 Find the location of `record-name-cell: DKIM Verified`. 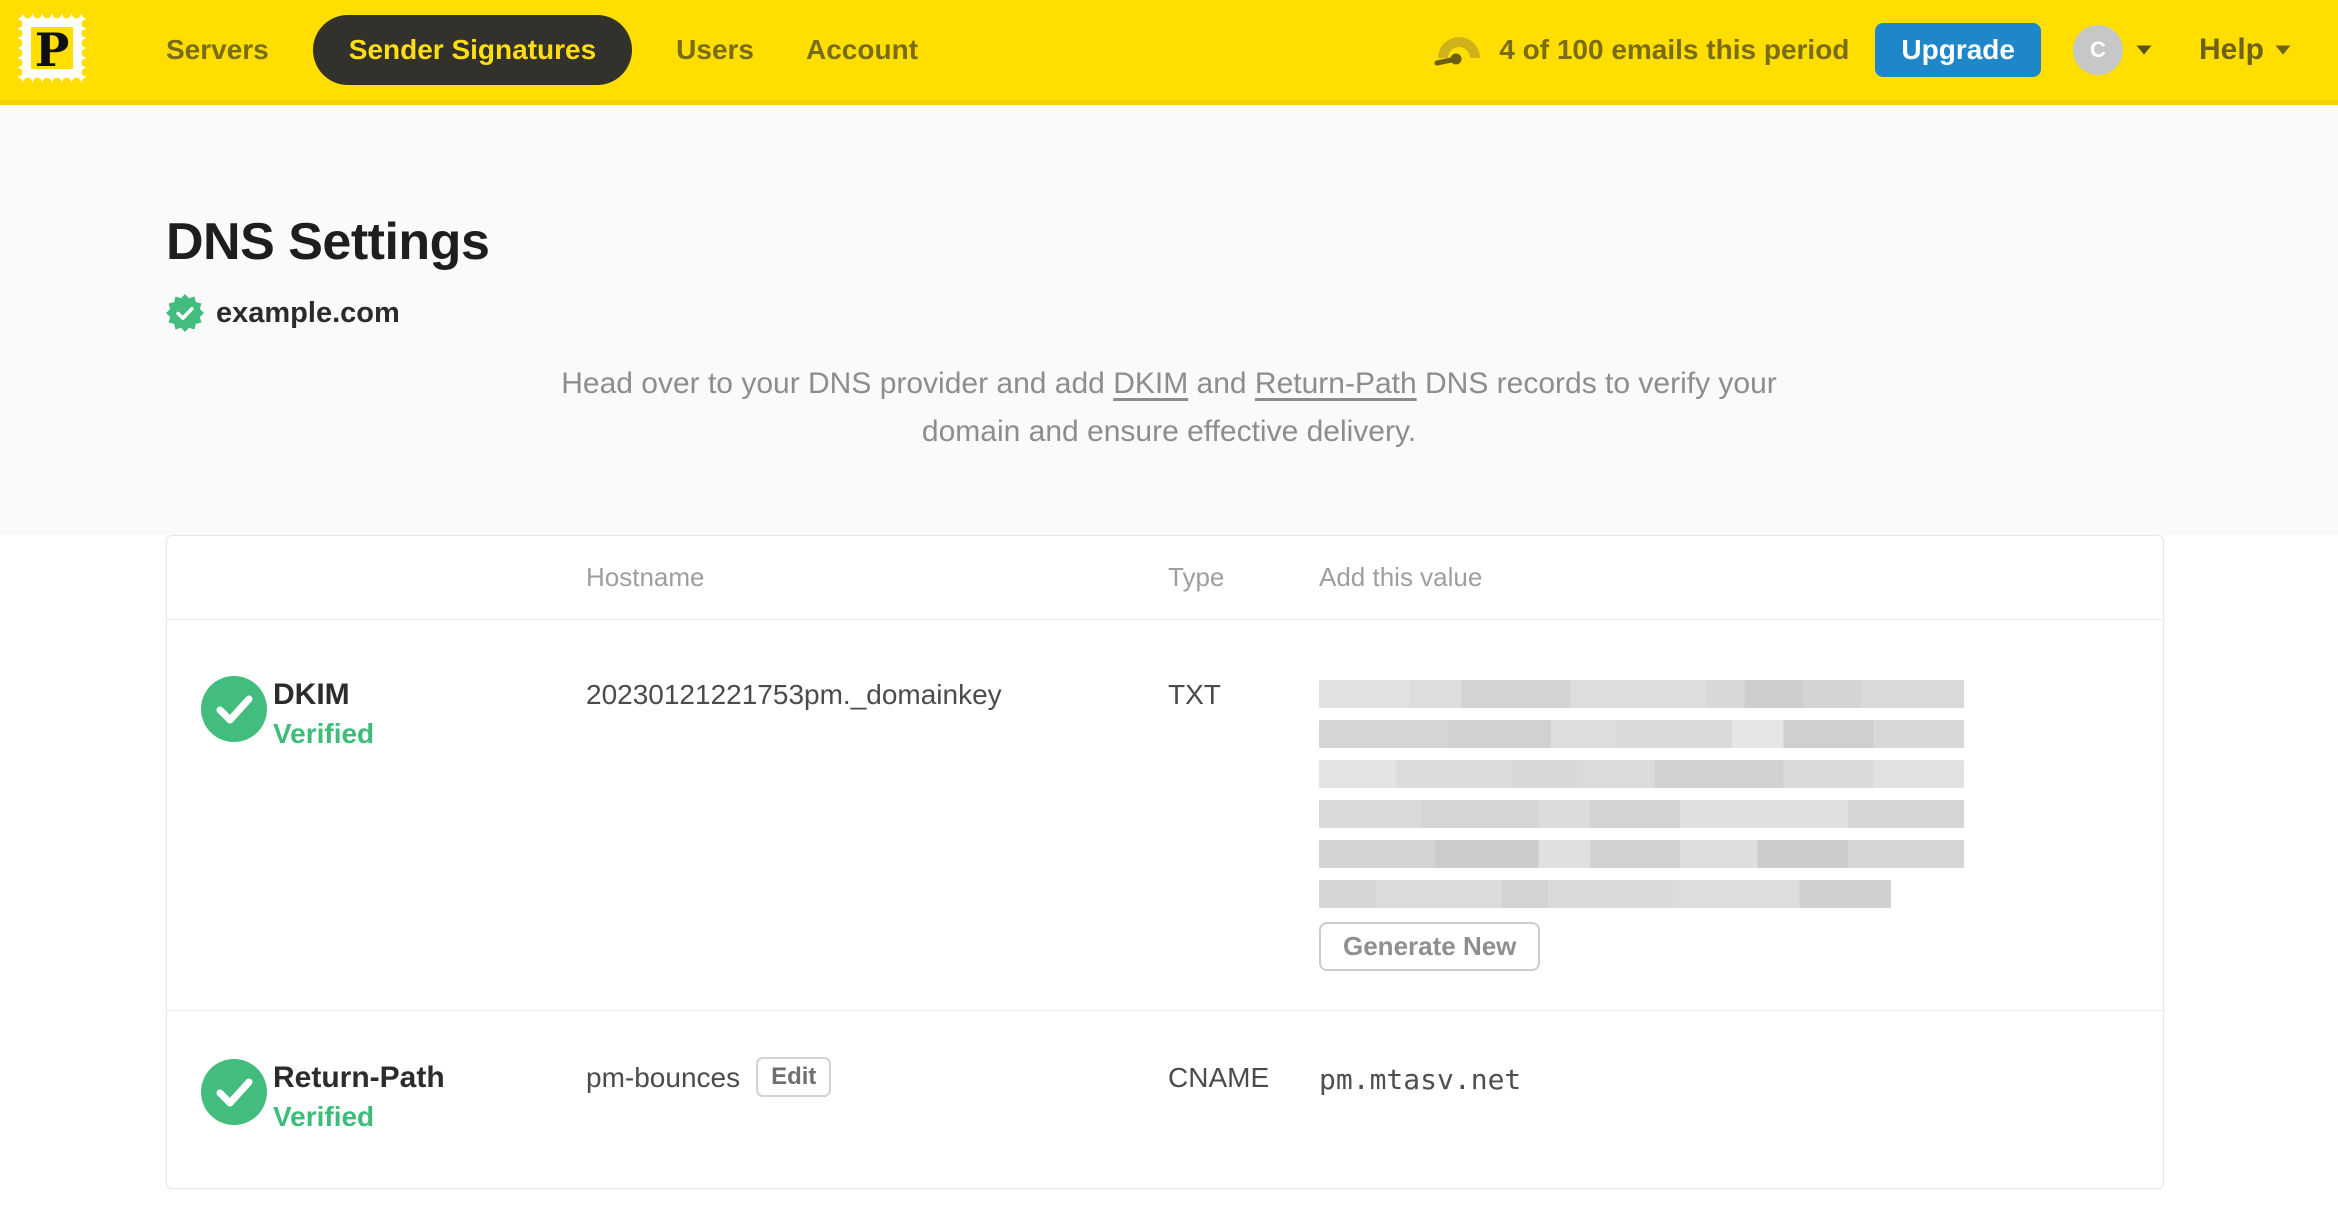

record-name-cell: DKIM Verified is located at coordinates (376, 843).